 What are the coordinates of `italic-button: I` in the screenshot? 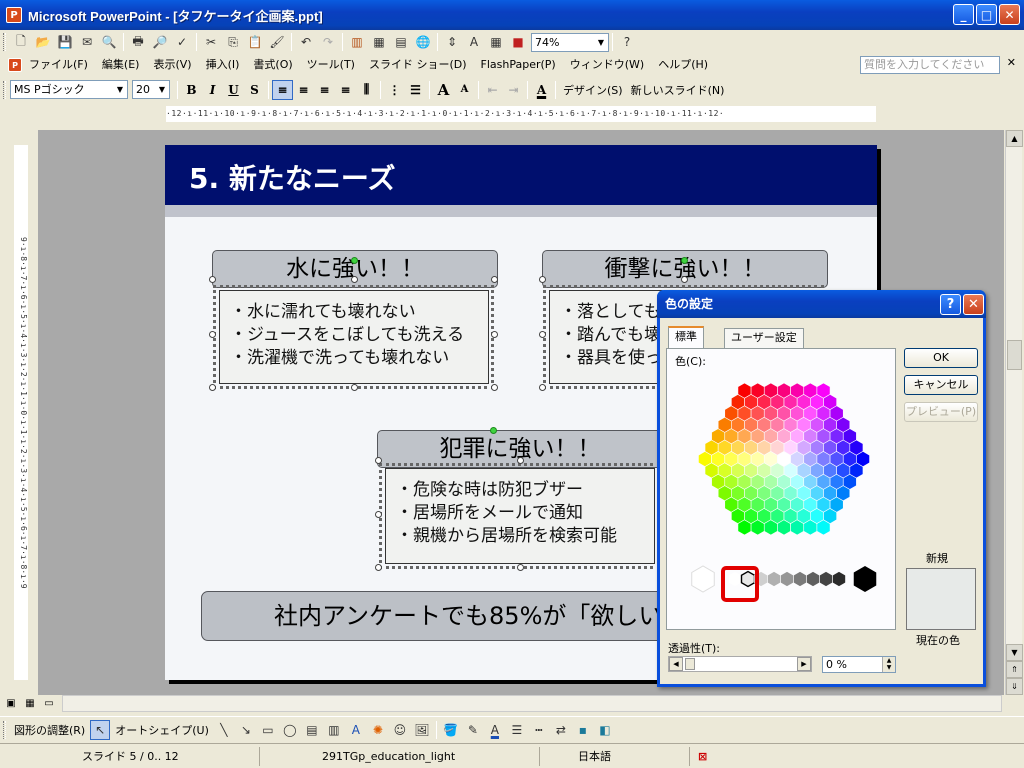 It's located at (212, 90).